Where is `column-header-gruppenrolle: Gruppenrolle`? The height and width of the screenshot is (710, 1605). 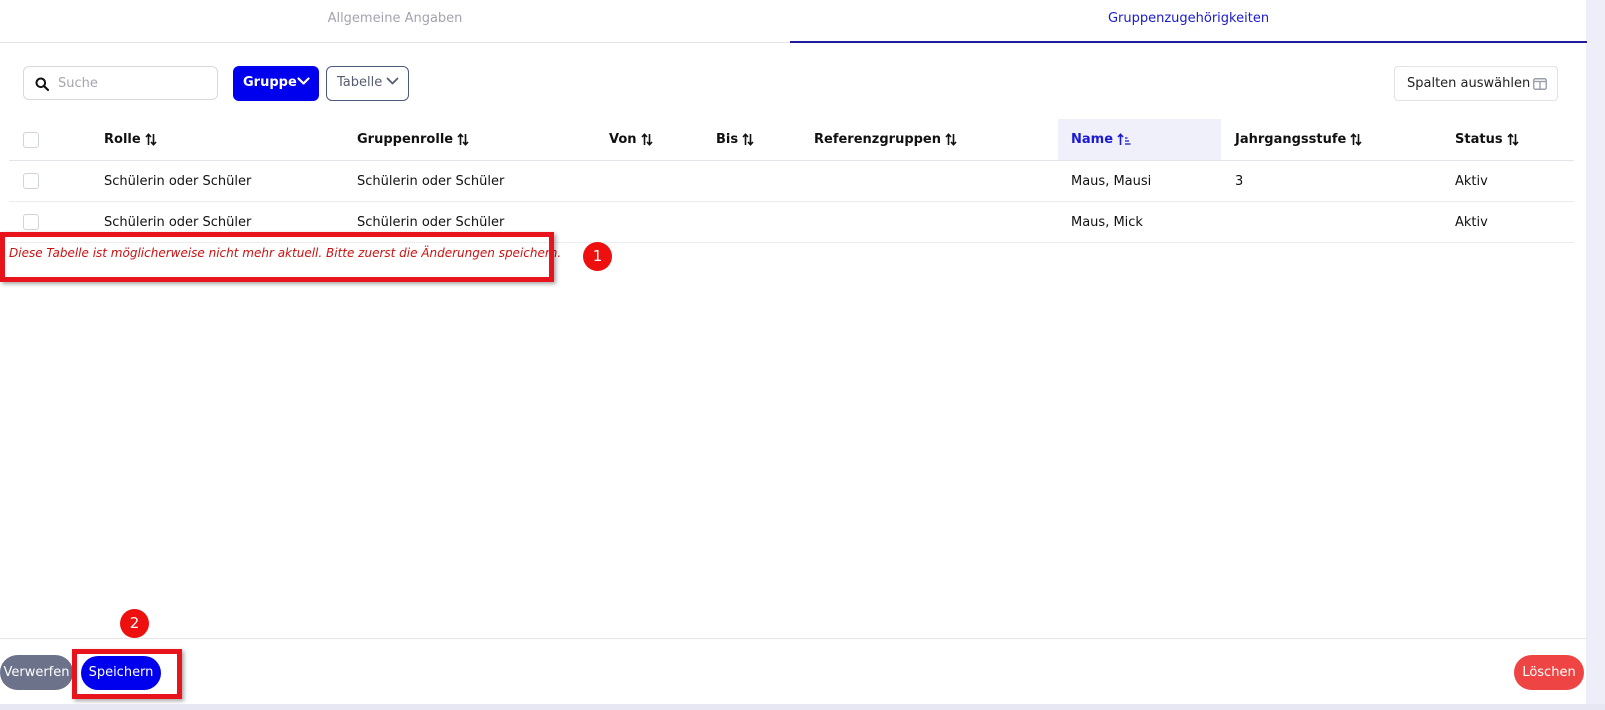
column-header-gruppenrolle: Gruppenrolle is located at coordinates (413, 139).